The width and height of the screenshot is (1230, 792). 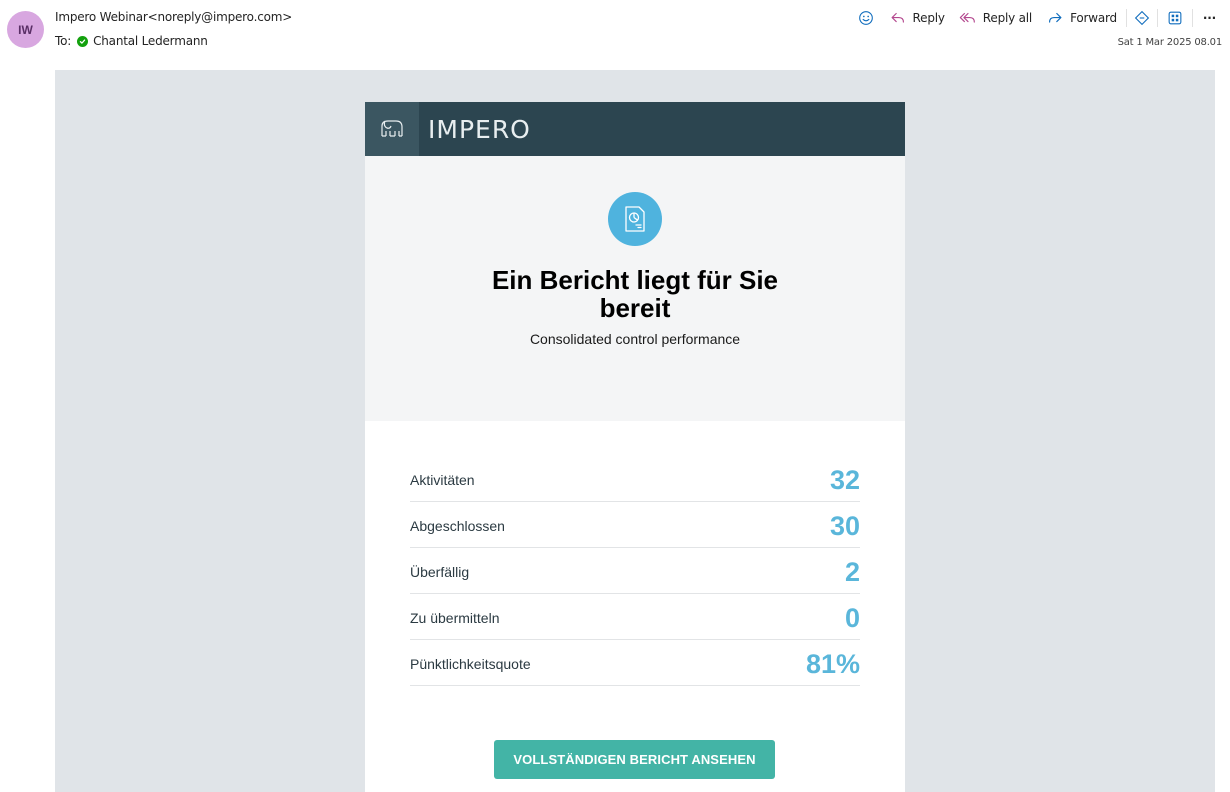 I want to click on stat-row-to-submit: Zu übermitteln 0, so click(x=635, y=617).